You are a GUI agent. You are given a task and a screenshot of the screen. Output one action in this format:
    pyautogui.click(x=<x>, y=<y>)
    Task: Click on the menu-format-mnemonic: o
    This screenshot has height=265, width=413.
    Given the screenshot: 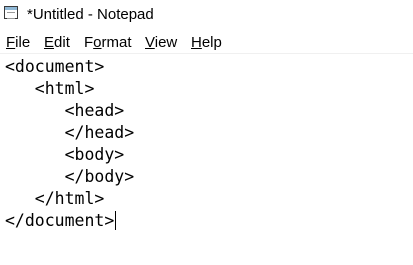 What is the action you would take?
    pyautogui.click(x=97, y=42)
    